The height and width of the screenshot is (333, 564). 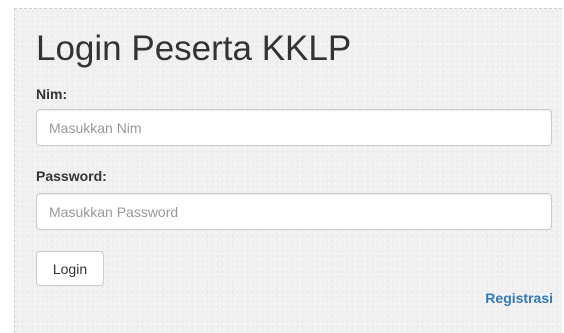 What do you see at coordinates (294, 127) in the screenshot?
I see `nim-input` at bounding box center [294, 127].